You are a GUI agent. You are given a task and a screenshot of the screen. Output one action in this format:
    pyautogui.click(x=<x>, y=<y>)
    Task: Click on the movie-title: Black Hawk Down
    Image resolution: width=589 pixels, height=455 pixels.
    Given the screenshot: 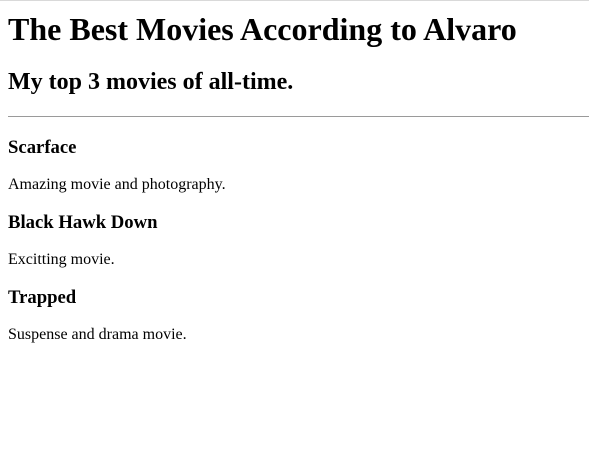 What is the action you would take?
    pyautogui.click(x=83, y=222)
    